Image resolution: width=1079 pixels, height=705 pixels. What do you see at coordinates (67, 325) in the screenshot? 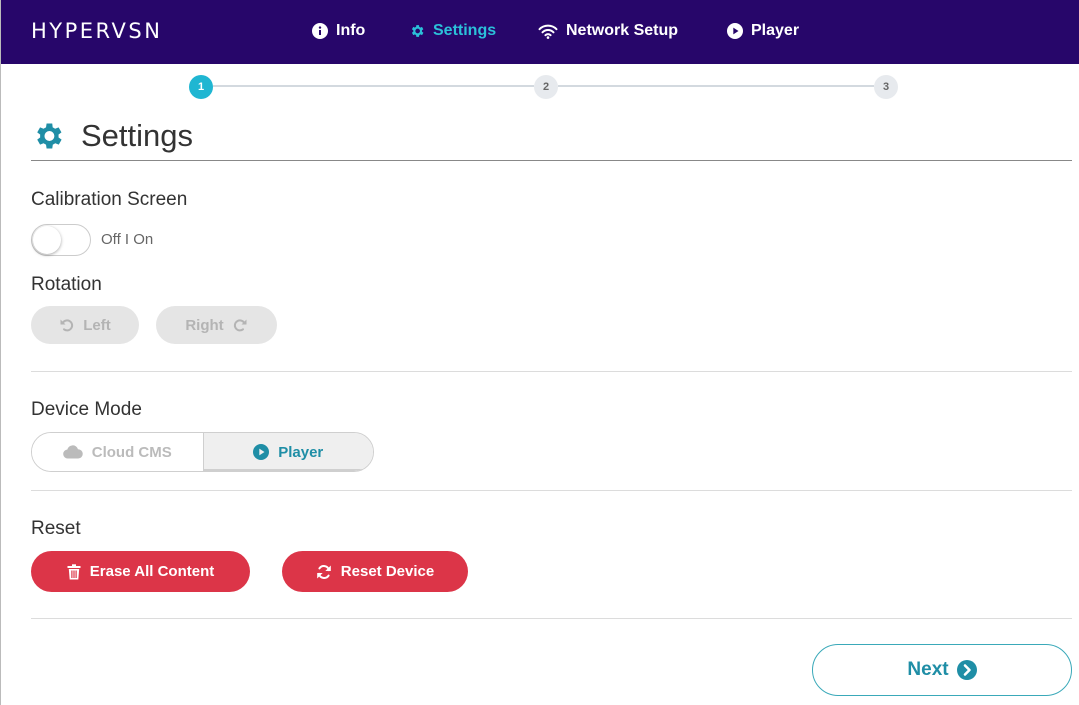
I see `rotate-left-icon` at bounding box center [67, 325].